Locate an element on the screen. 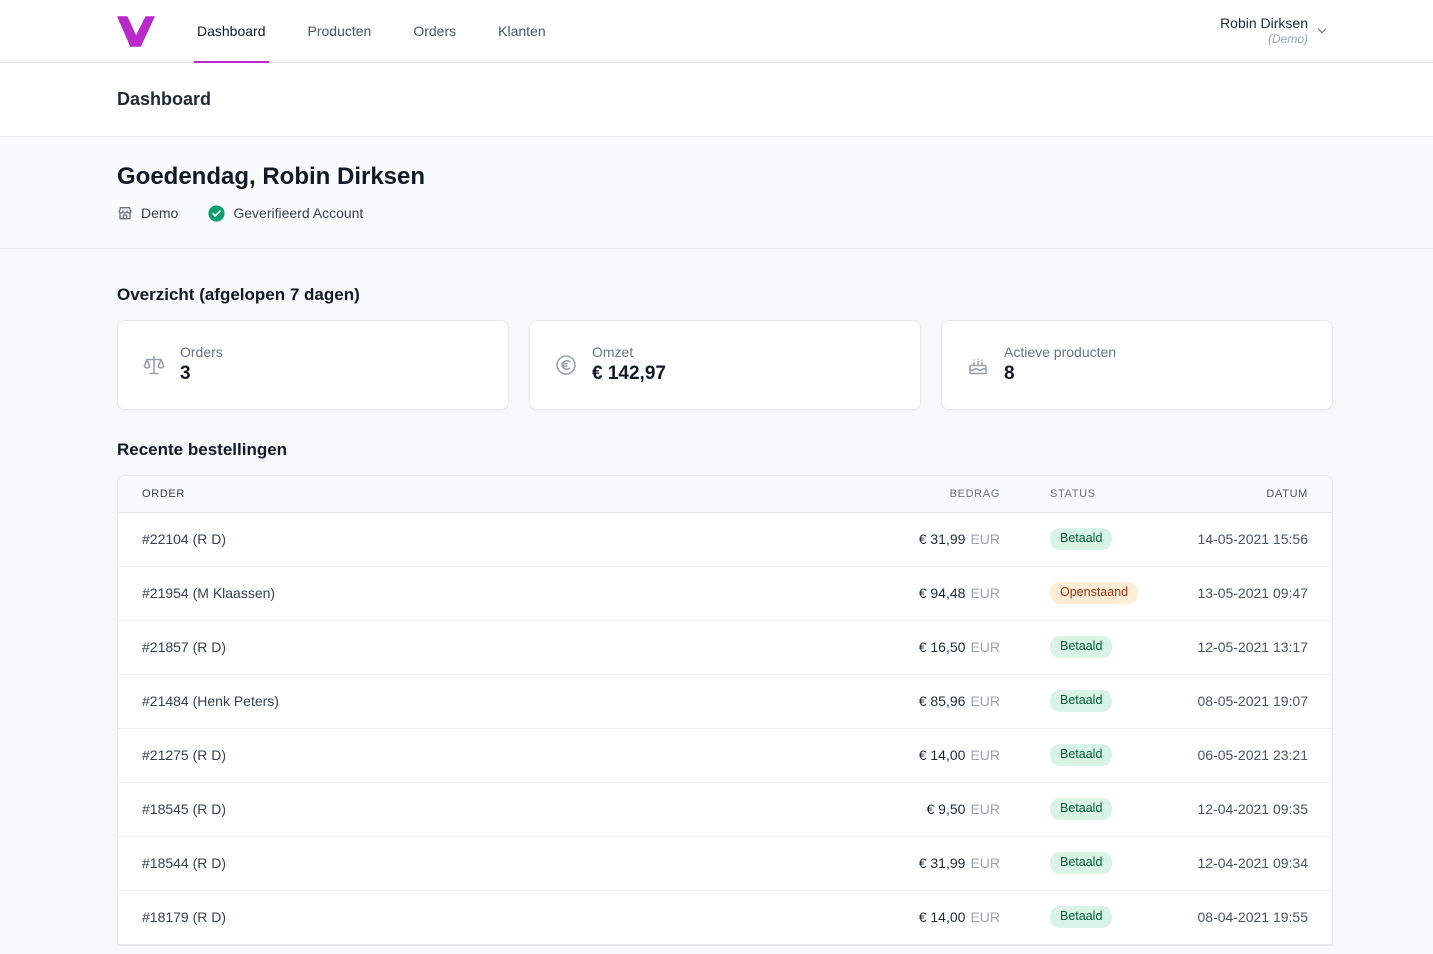  table-header: ORDER BEDRAG STATUS DATUM is located at coordinates (725, 494).